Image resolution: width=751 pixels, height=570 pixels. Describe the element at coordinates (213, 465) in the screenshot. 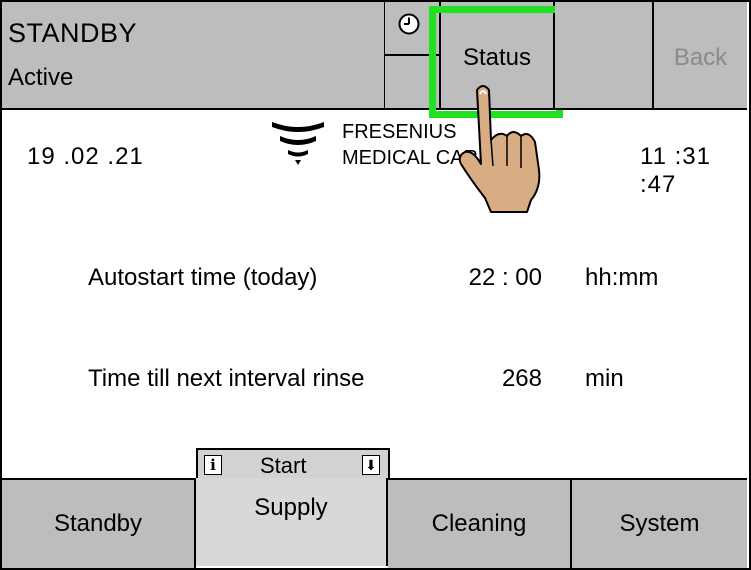

I see `info-icon: i` at that location.